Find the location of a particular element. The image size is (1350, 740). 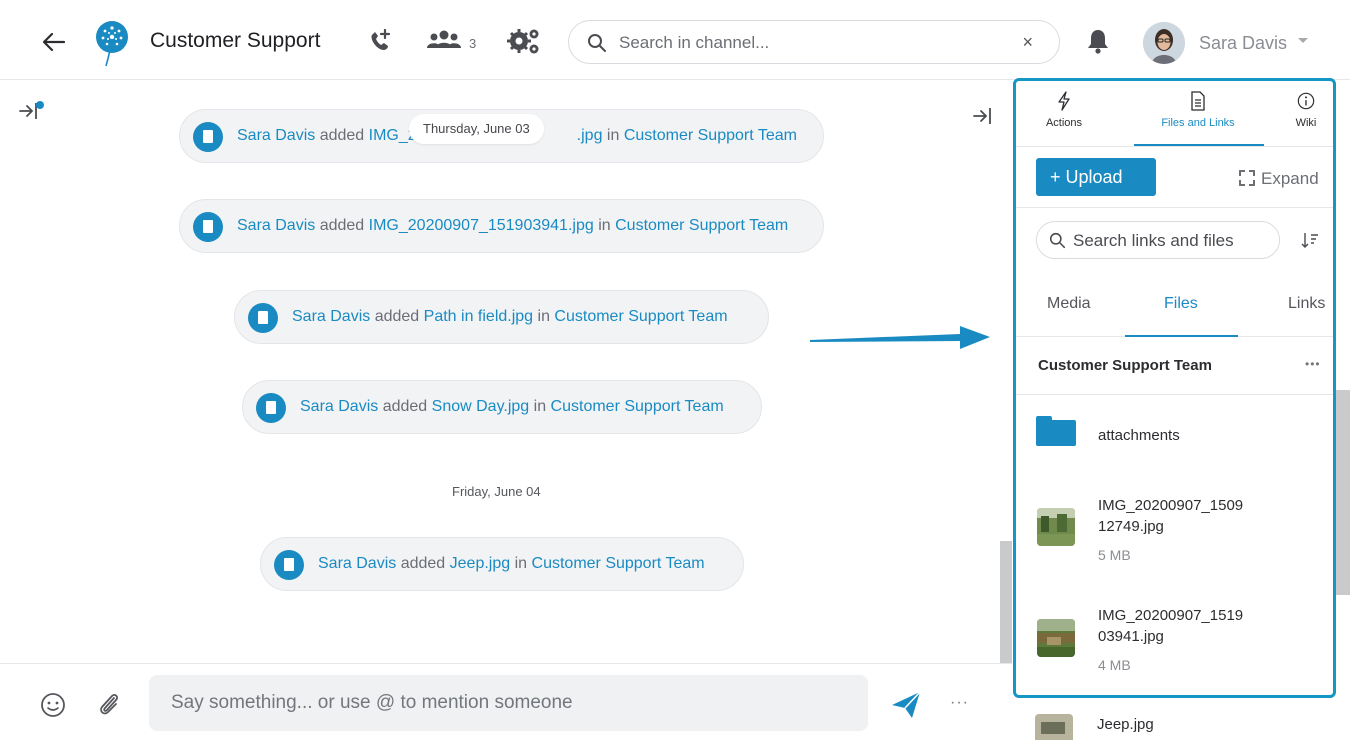

user-menu-name: Sara Davis is located at coordinates (1243, 43).